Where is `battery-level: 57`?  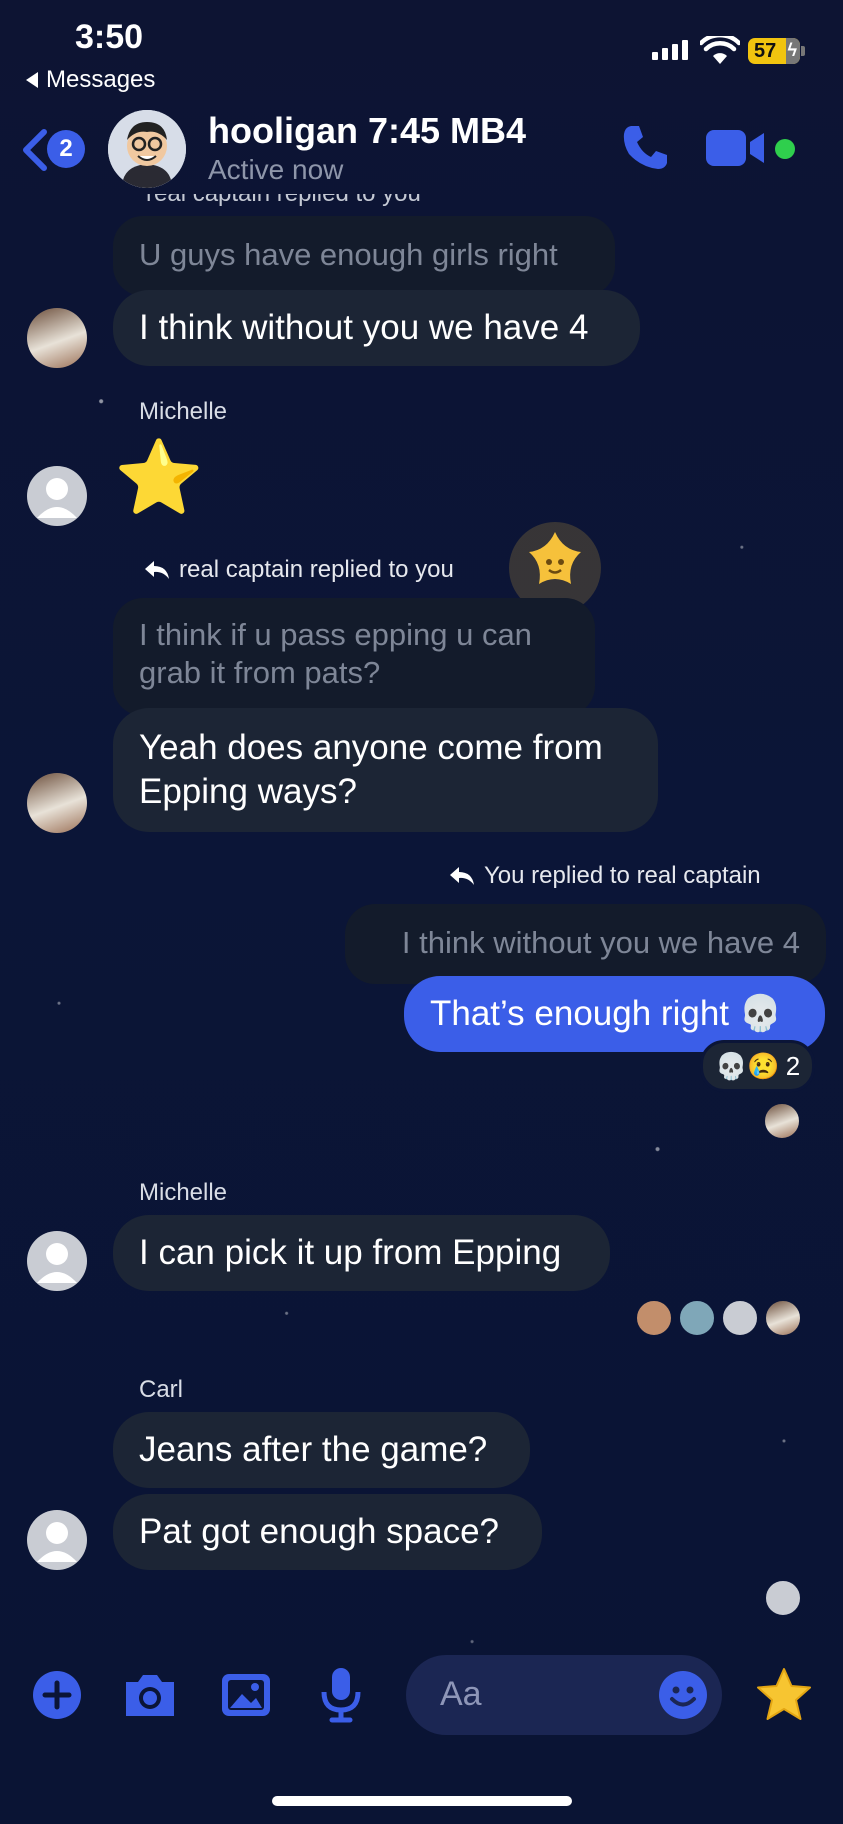 battery-level: 57 is located at coordinates (765, 50).